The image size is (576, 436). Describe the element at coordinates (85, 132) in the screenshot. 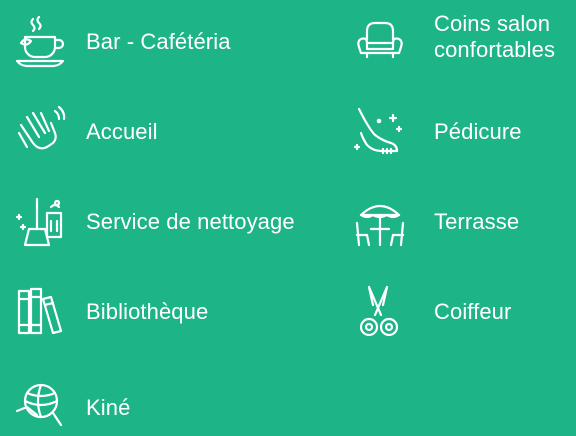

I see `service-item-accueil: Accueil` at that location.